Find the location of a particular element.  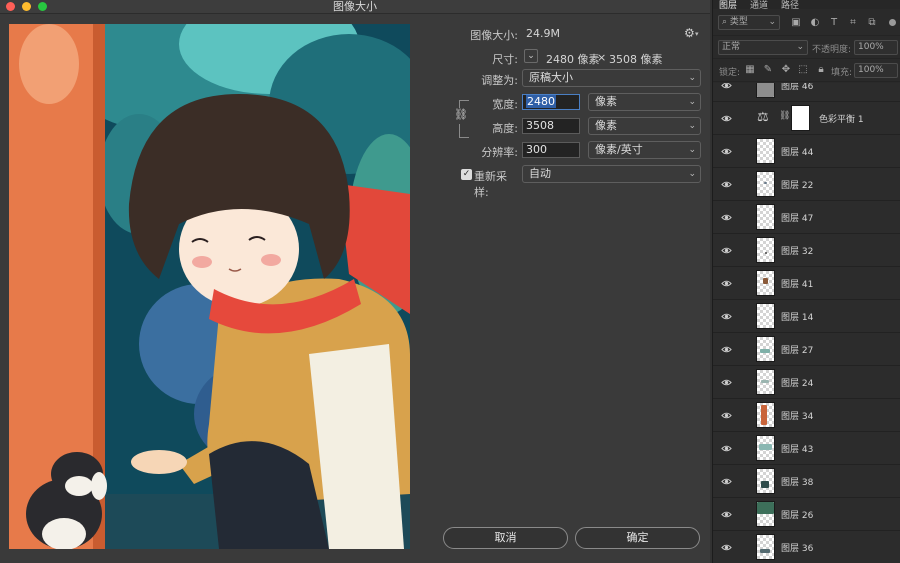

width-input: 2480 is located at coordinates (551, 102).